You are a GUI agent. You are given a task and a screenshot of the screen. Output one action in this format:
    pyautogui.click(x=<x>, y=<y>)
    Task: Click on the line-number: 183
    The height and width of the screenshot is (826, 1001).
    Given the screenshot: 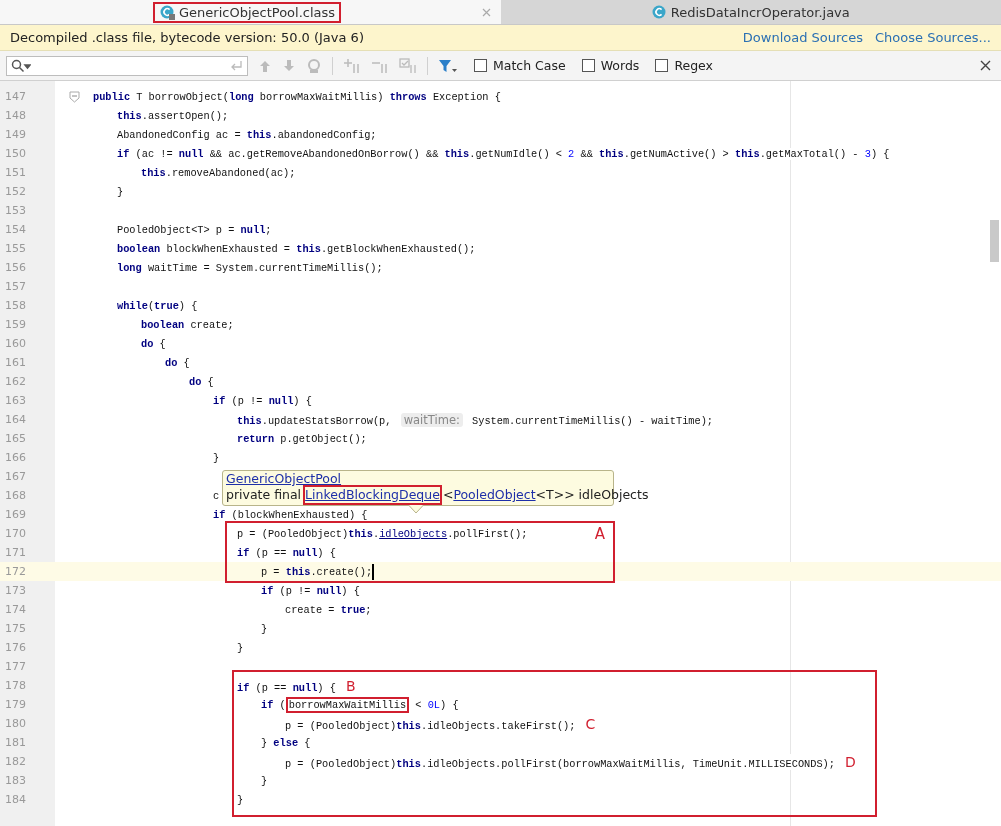 What is the action you would take?
    pyautogui.click(x=15, y=780)
    